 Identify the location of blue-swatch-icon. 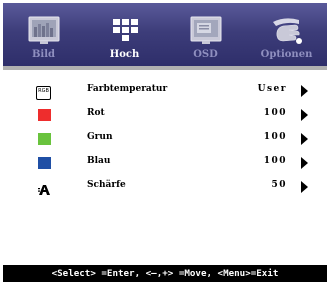
(44, 163).